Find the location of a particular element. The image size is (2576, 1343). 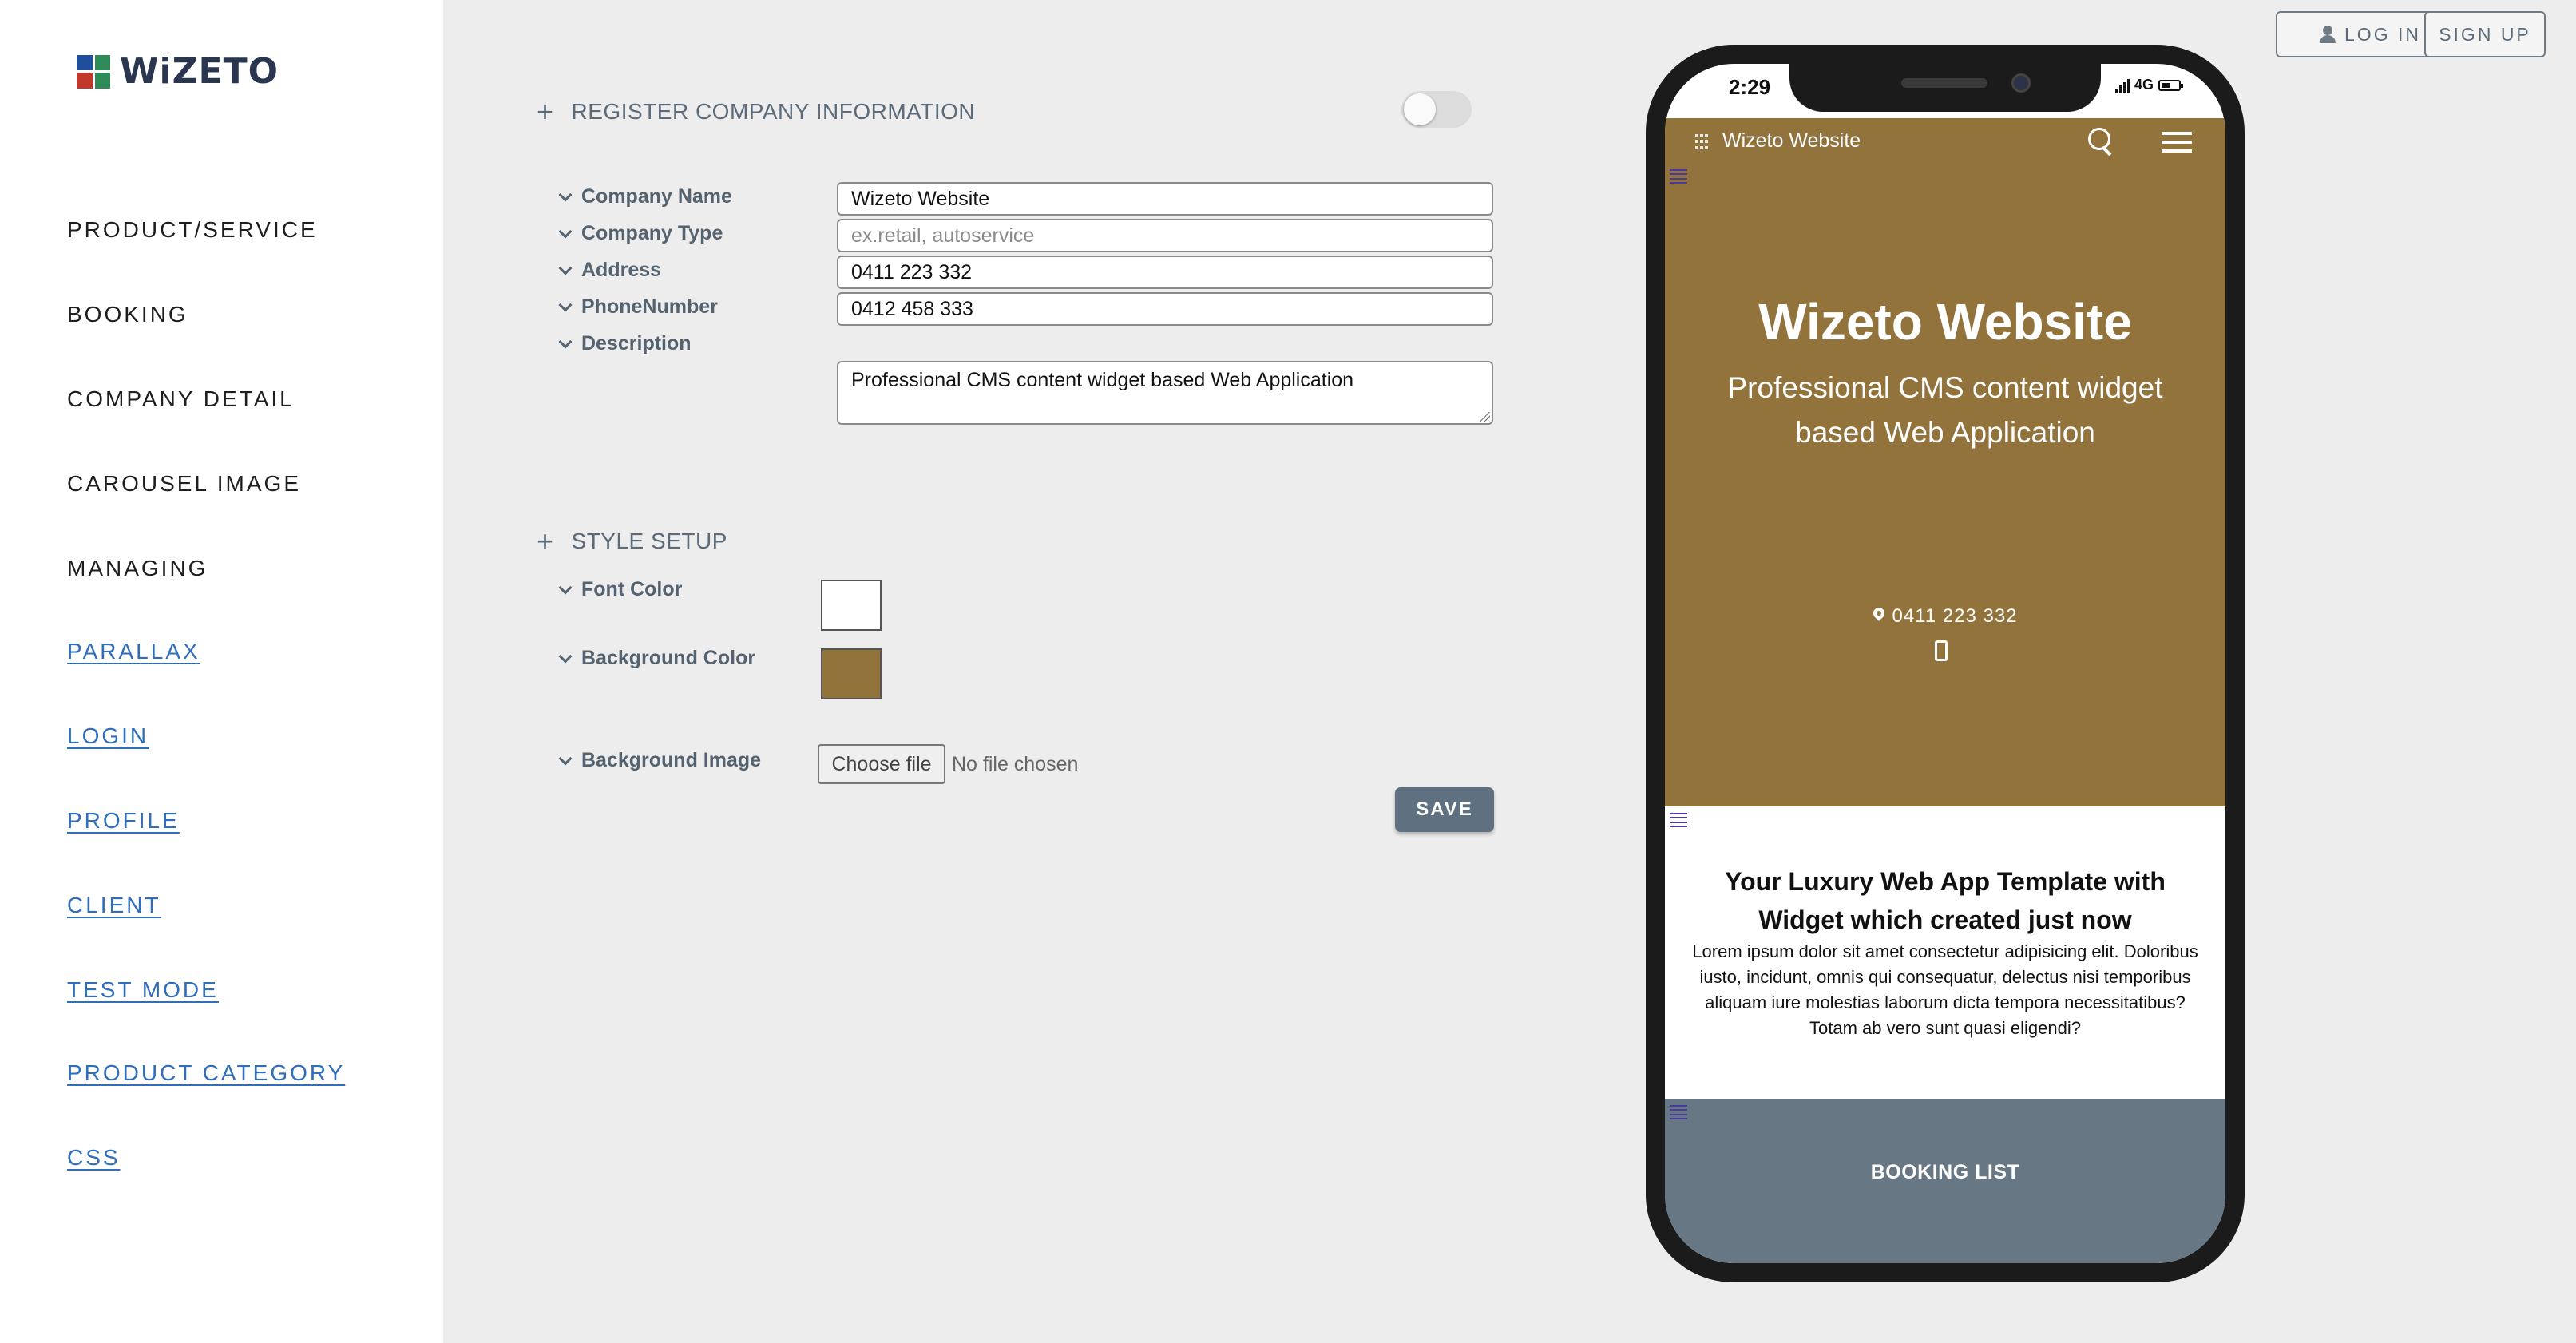

sidebar-item-product-service: PRODUCT/SERVICE is located at coordinates (192, 230).